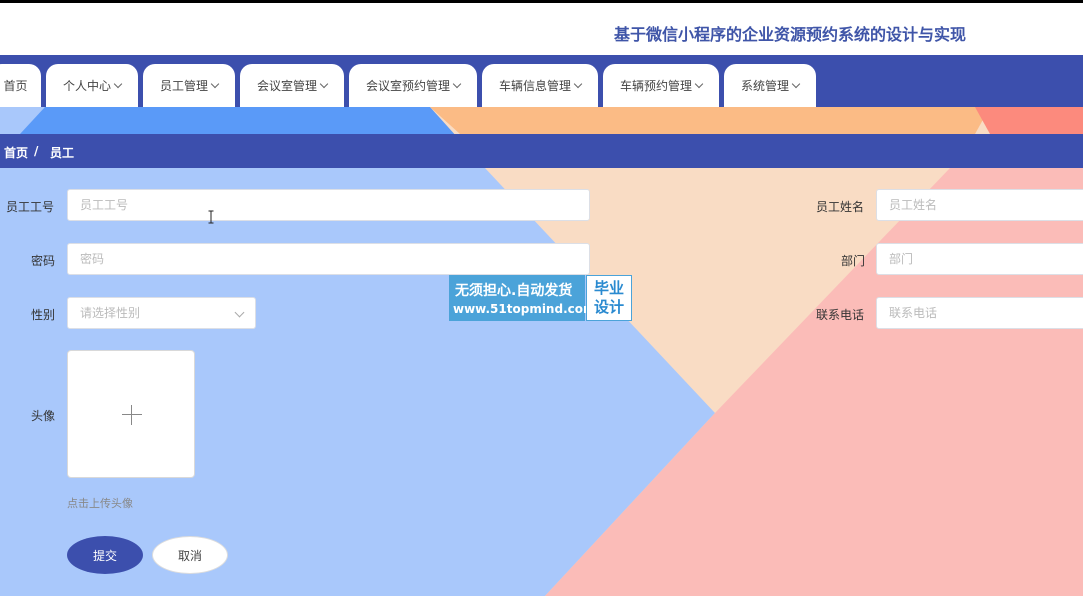 This screenshot has width=1083, height=596. I want to click on watermark-badge: 毕业 设计, so click(609, 298).